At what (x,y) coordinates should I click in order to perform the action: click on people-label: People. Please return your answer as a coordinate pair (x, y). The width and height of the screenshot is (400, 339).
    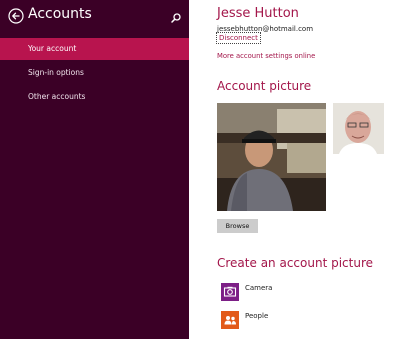
    Looking at the image, I should click on (257, 316).